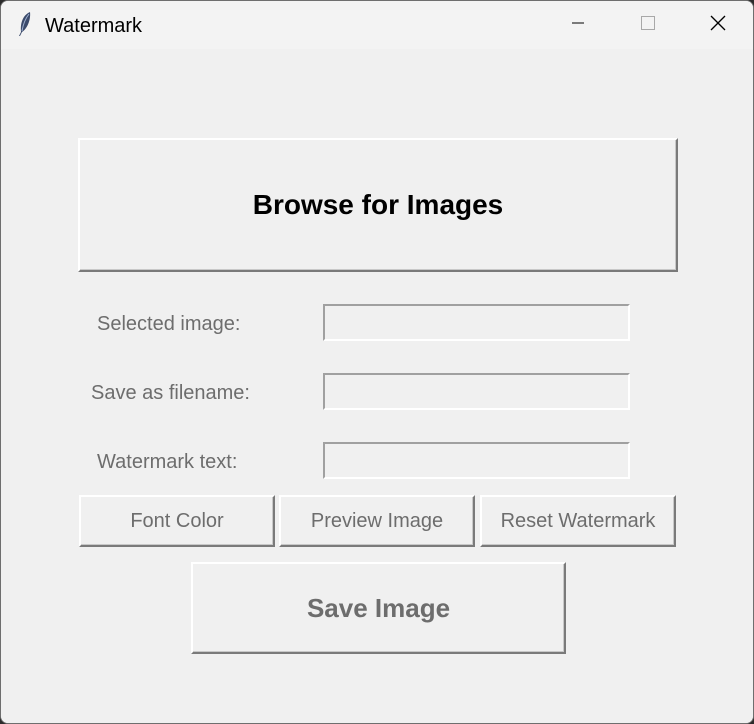  What do you see at coordinates (476, 391) in the screenshot?
I see `save-filename-field` at bounding box center [476, 391].